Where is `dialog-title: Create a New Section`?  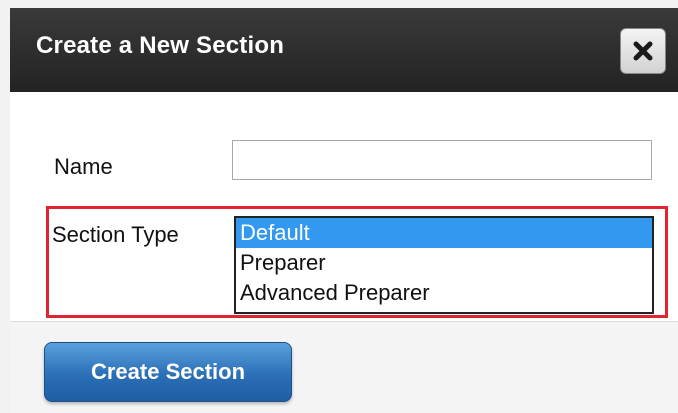 dialog-title: Create a New Section is located at coordinates (160, 45).